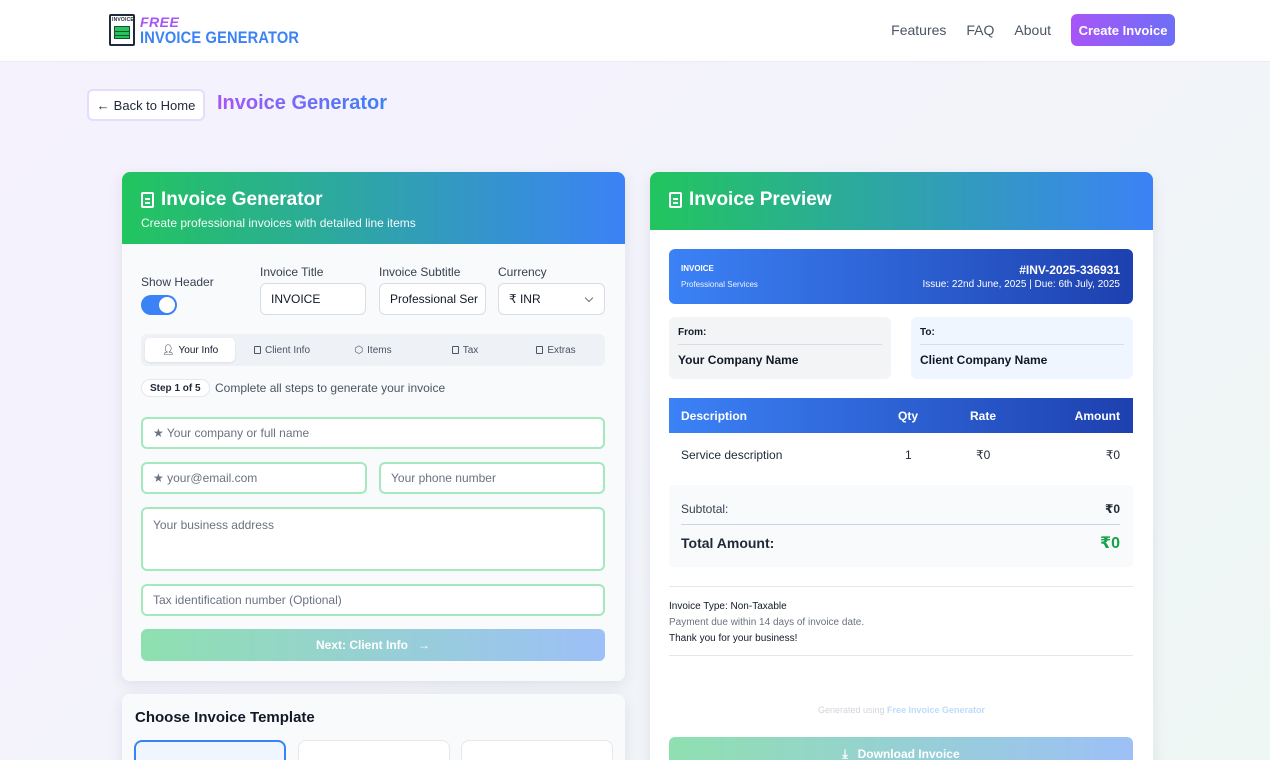 This screenshot has width=1270, height=760. I want to click on currency-value: ₹ INR, so click(525, 299).